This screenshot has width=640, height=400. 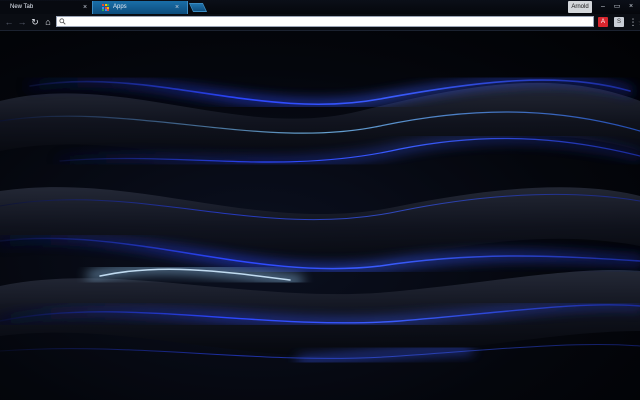 I want to click on address-input, so click(x=319, y=21).